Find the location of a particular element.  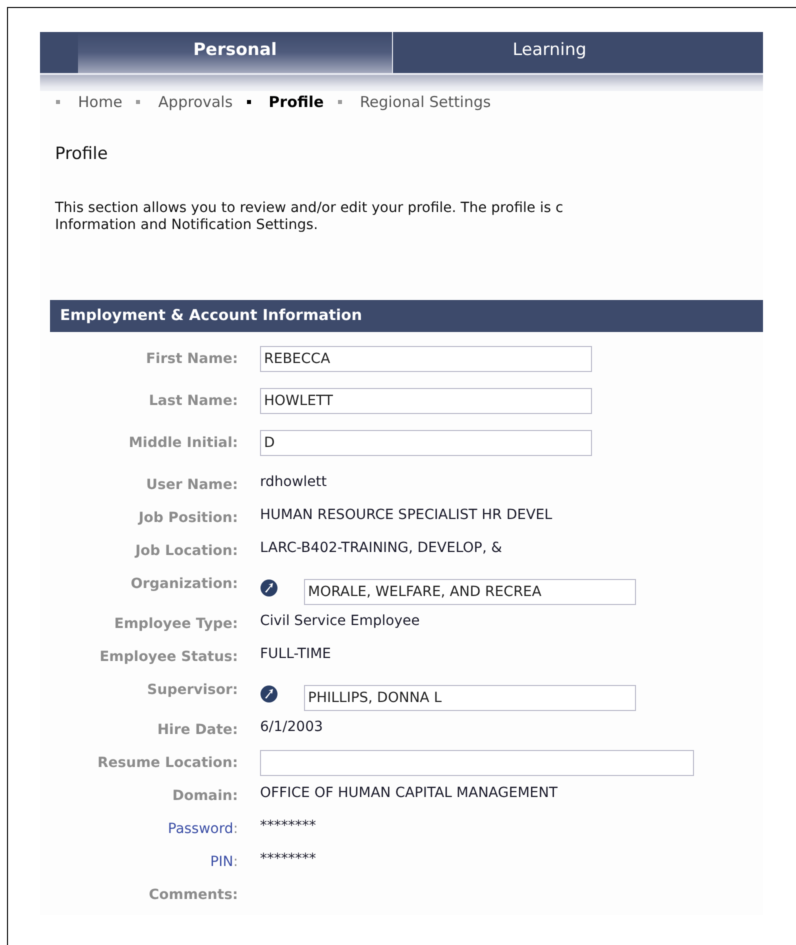

description-line: Information and Notification Settings. is located at coordinates (187, 225).